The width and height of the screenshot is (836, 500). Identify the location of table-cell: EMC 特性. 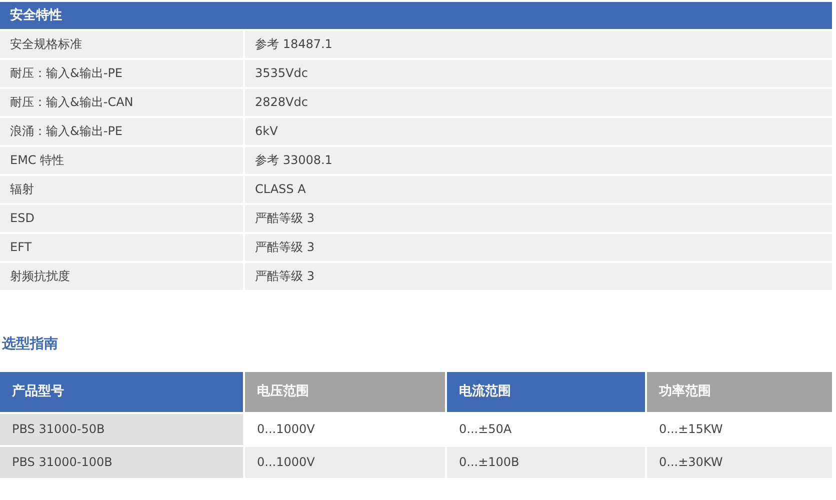
(121, 160).